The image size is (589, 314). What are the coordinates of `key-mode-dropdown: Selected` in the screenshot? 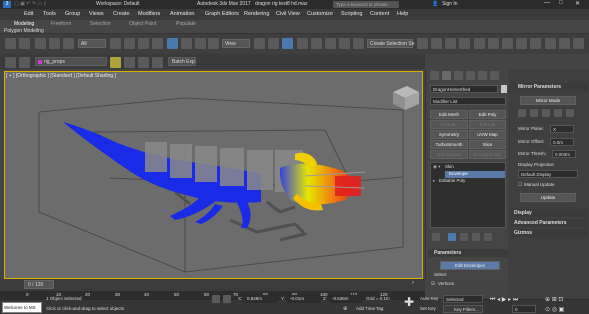 It's located at (463, 299).